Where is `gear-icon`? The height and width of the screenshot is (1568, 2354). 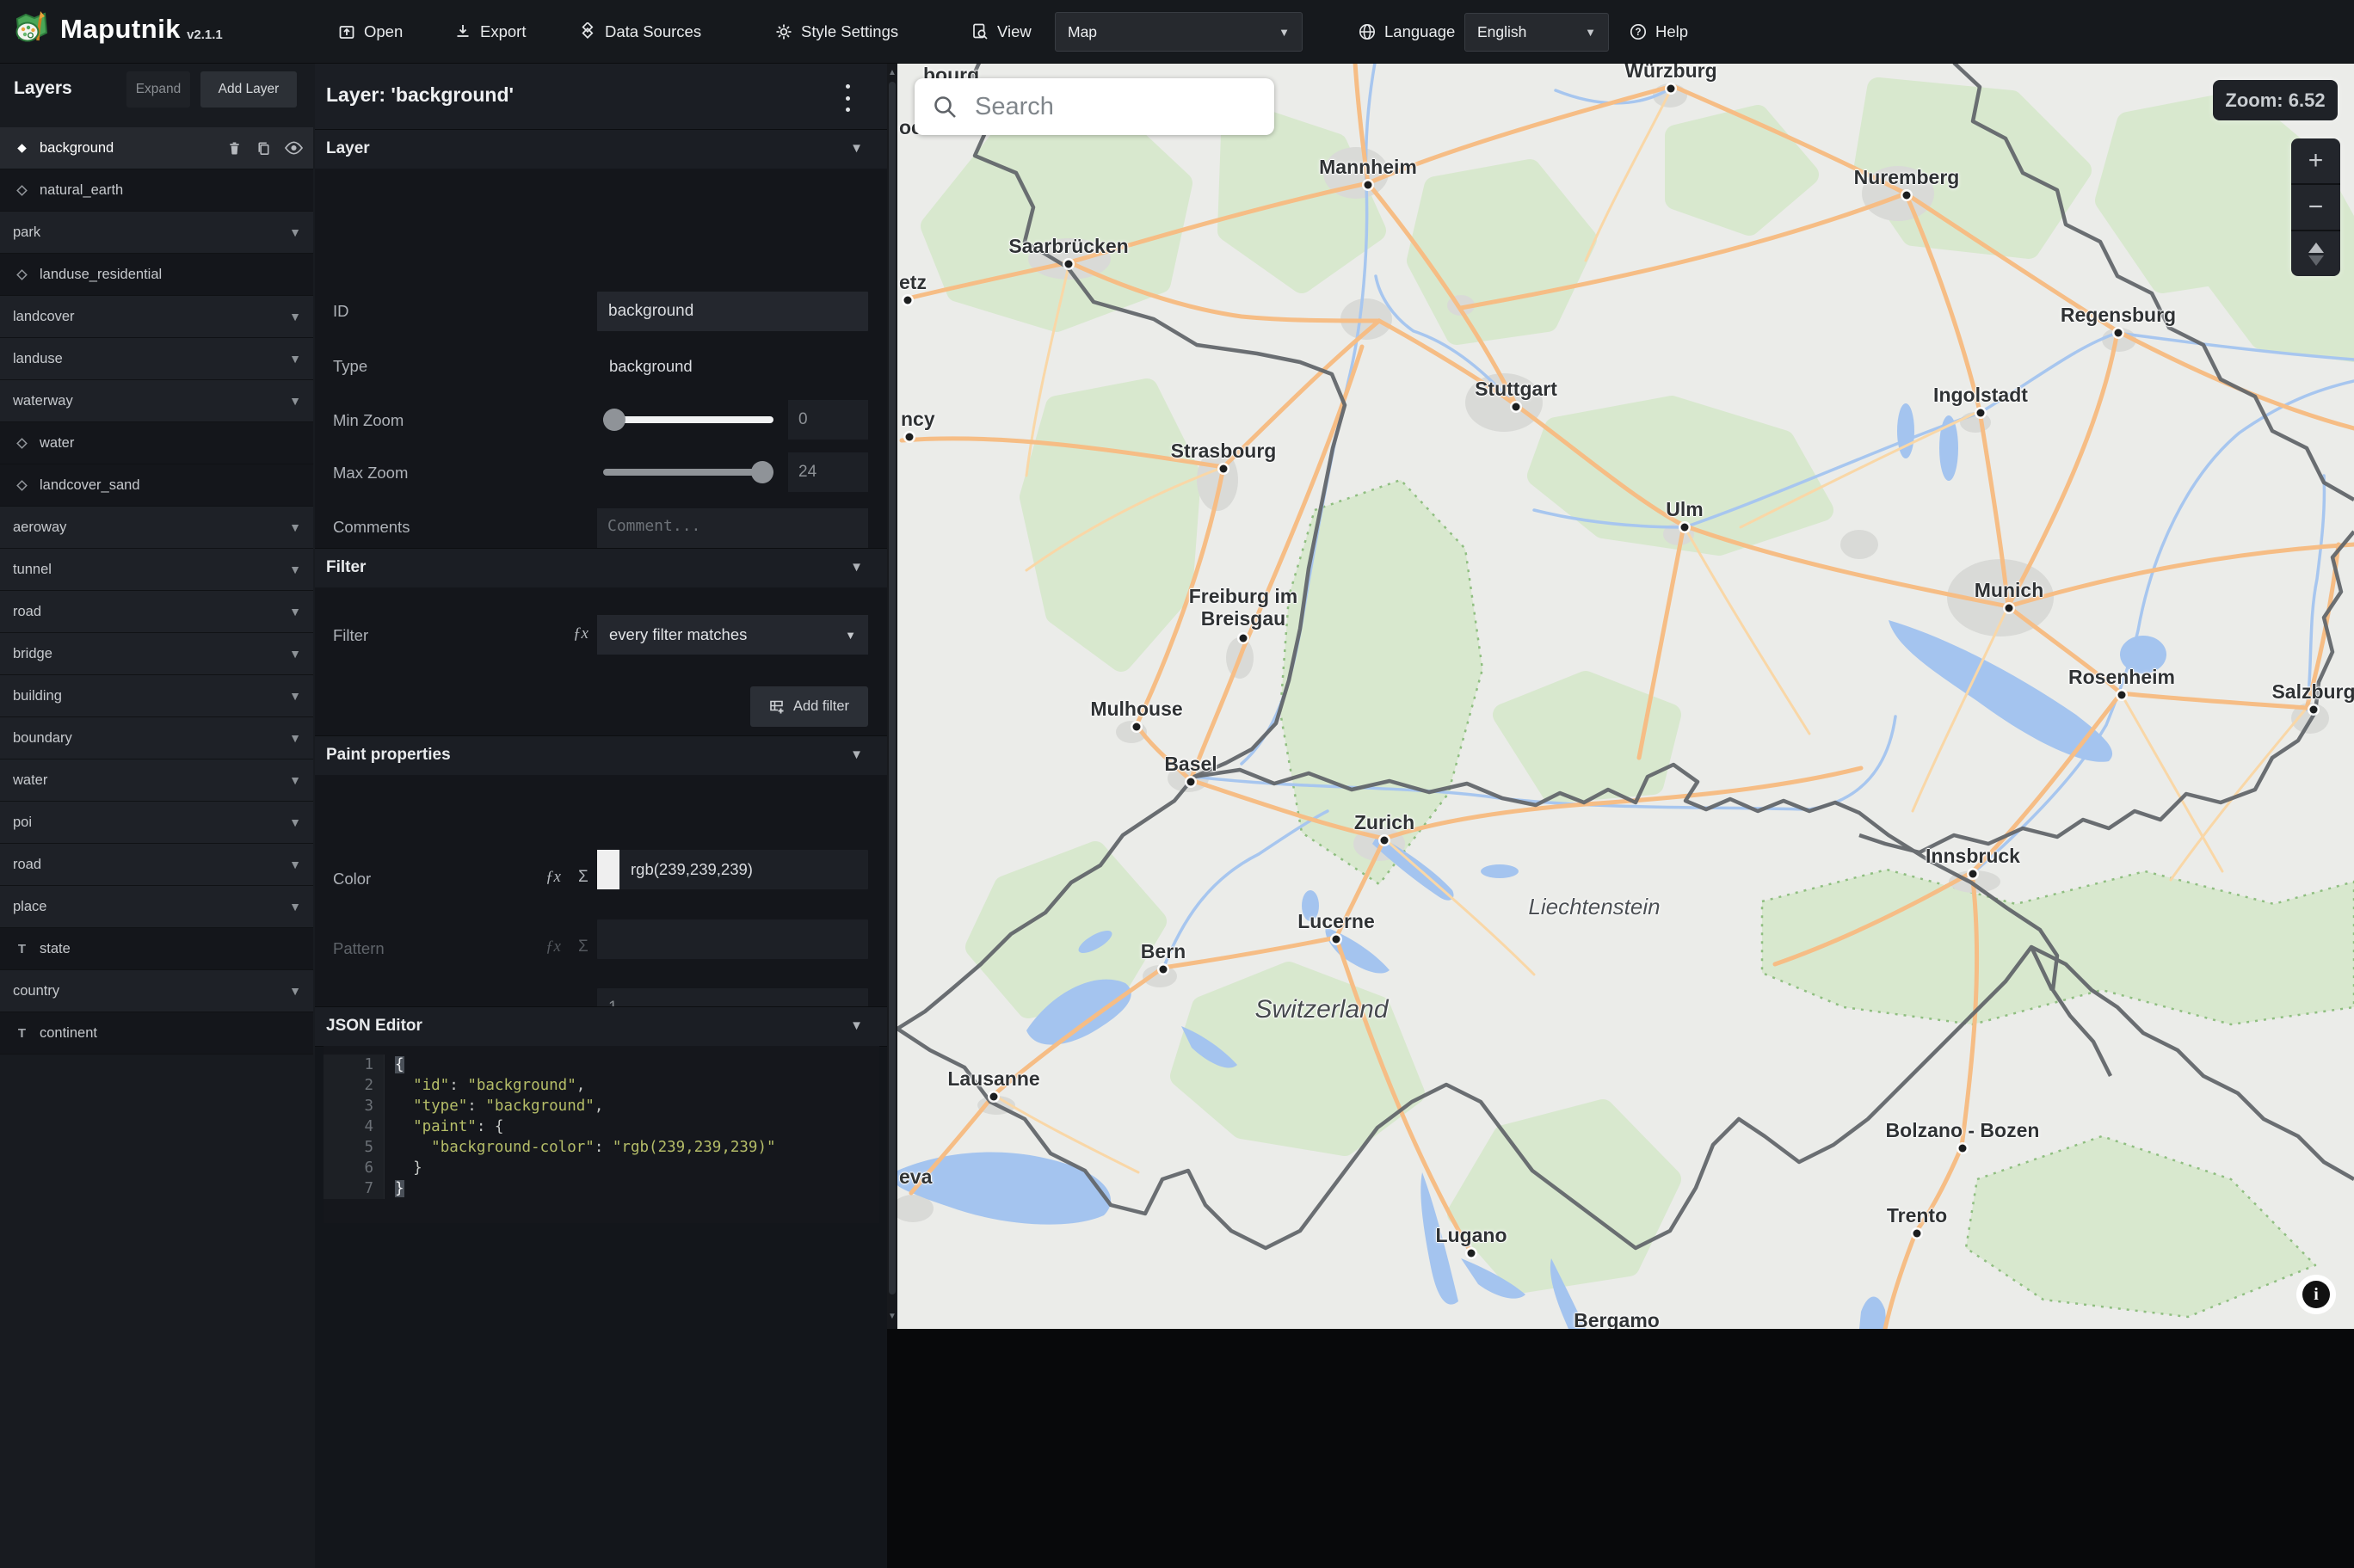 gear-icon is located at coordinates (784, 32).